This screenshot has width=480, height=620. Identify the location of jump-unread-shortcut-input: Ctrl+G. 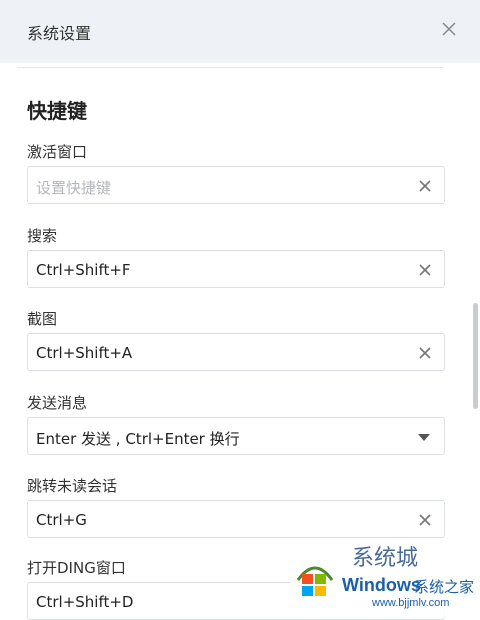
(236, 519).